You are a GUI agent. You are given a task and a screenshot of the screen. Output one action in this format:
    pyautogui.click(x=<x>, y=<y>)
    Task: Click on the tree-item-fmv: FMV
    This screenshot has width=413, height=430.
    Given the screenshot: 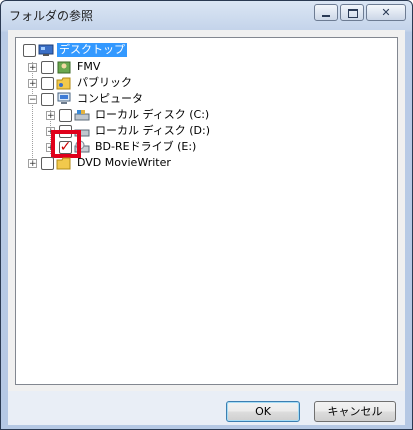 What is the action you would take?
    pyautogui.click(x=71, y=67)
    